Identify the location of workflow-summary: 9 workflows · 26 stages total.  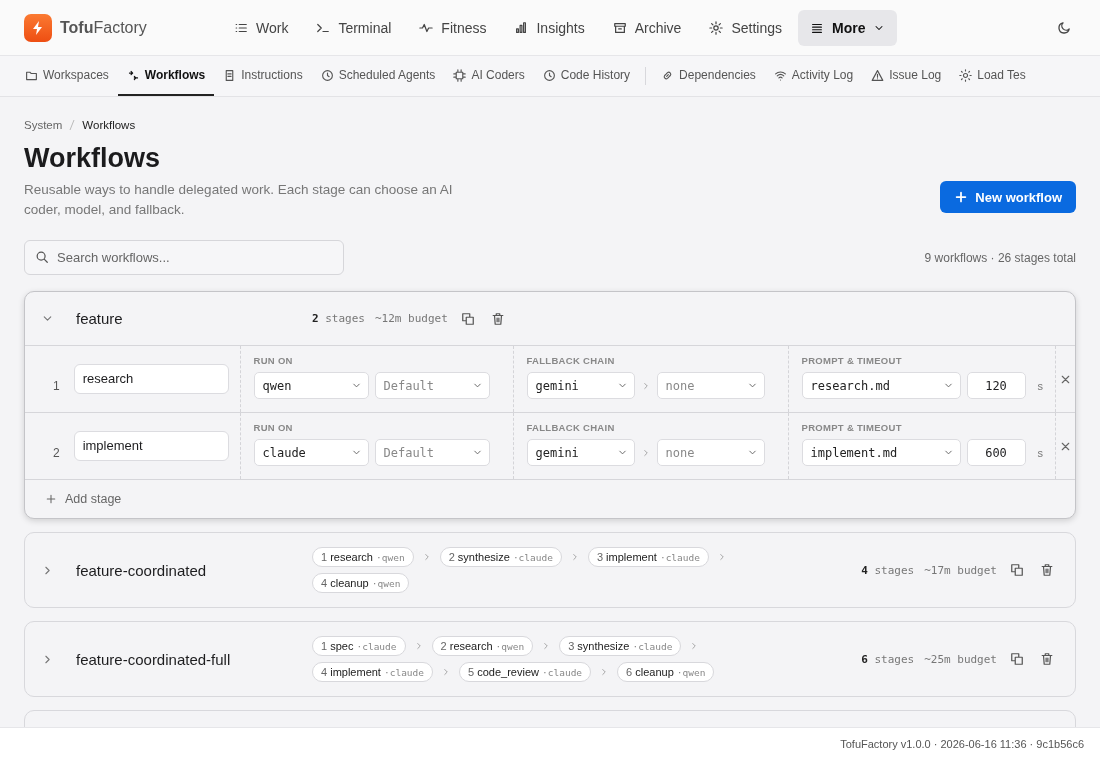
(1000, 257).